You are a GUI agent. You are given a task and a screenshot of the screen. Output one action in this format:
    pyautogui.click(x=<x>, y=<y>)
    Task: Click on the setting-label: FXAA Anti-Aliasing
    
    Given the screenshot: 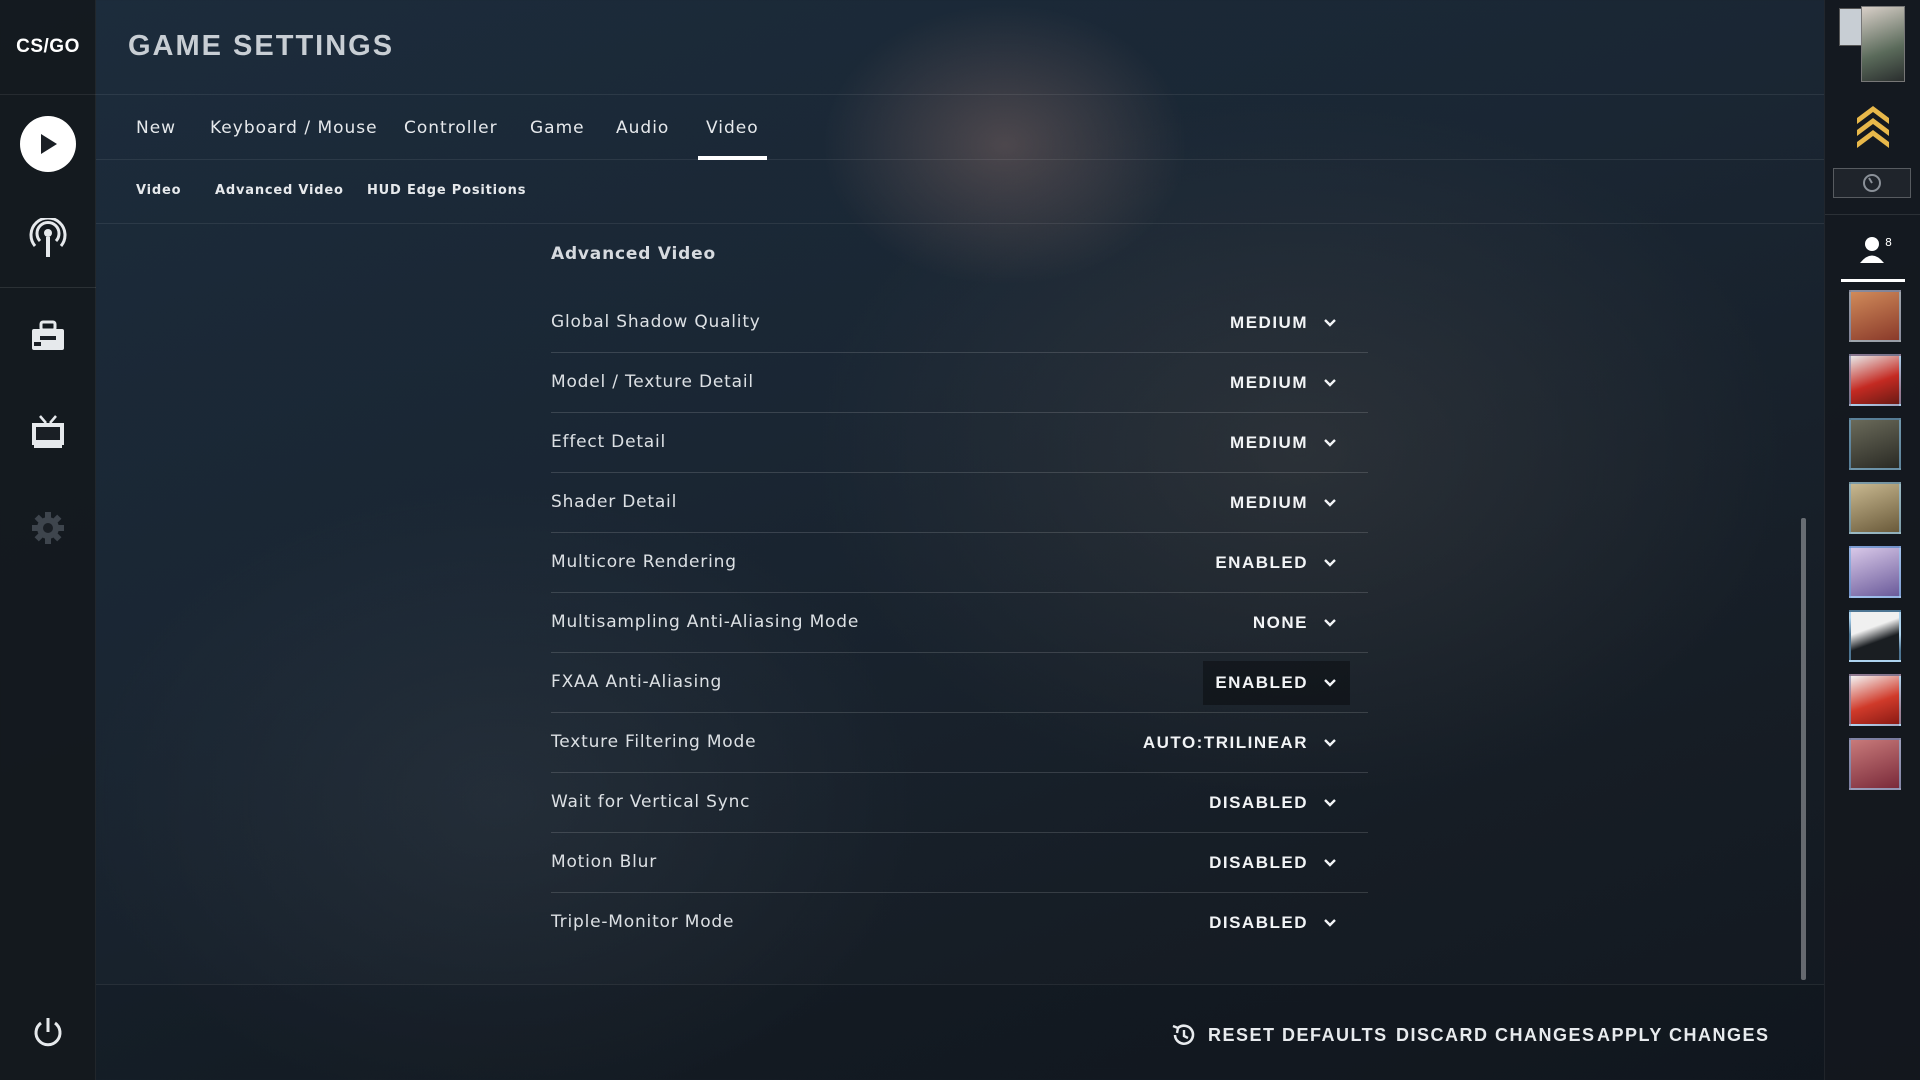 What is the action you would take?
    pyautogui.click(x=637, y=682)
    